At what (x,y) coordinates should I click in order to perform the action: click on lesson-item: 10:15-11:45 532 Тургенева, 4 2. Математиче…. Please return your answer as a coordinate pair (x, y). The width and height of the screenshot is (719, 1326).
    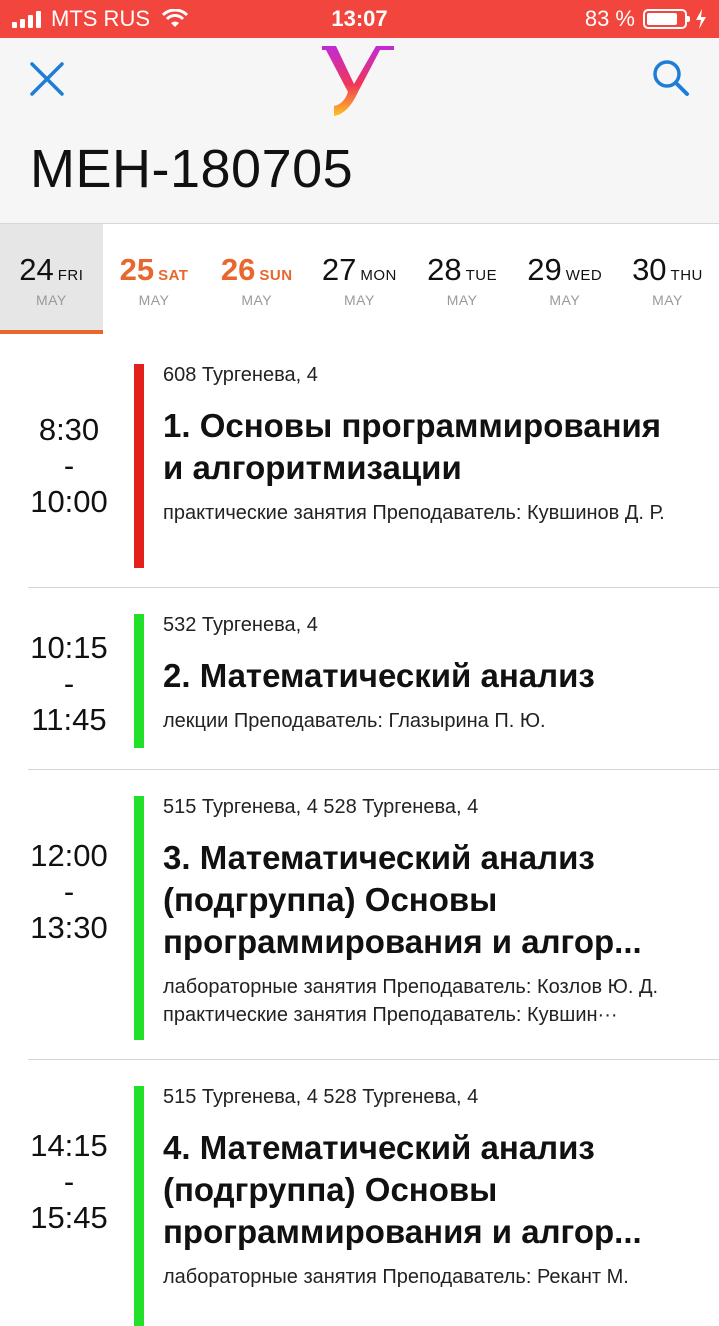
    Looking at the image, I should click on (373, 678).